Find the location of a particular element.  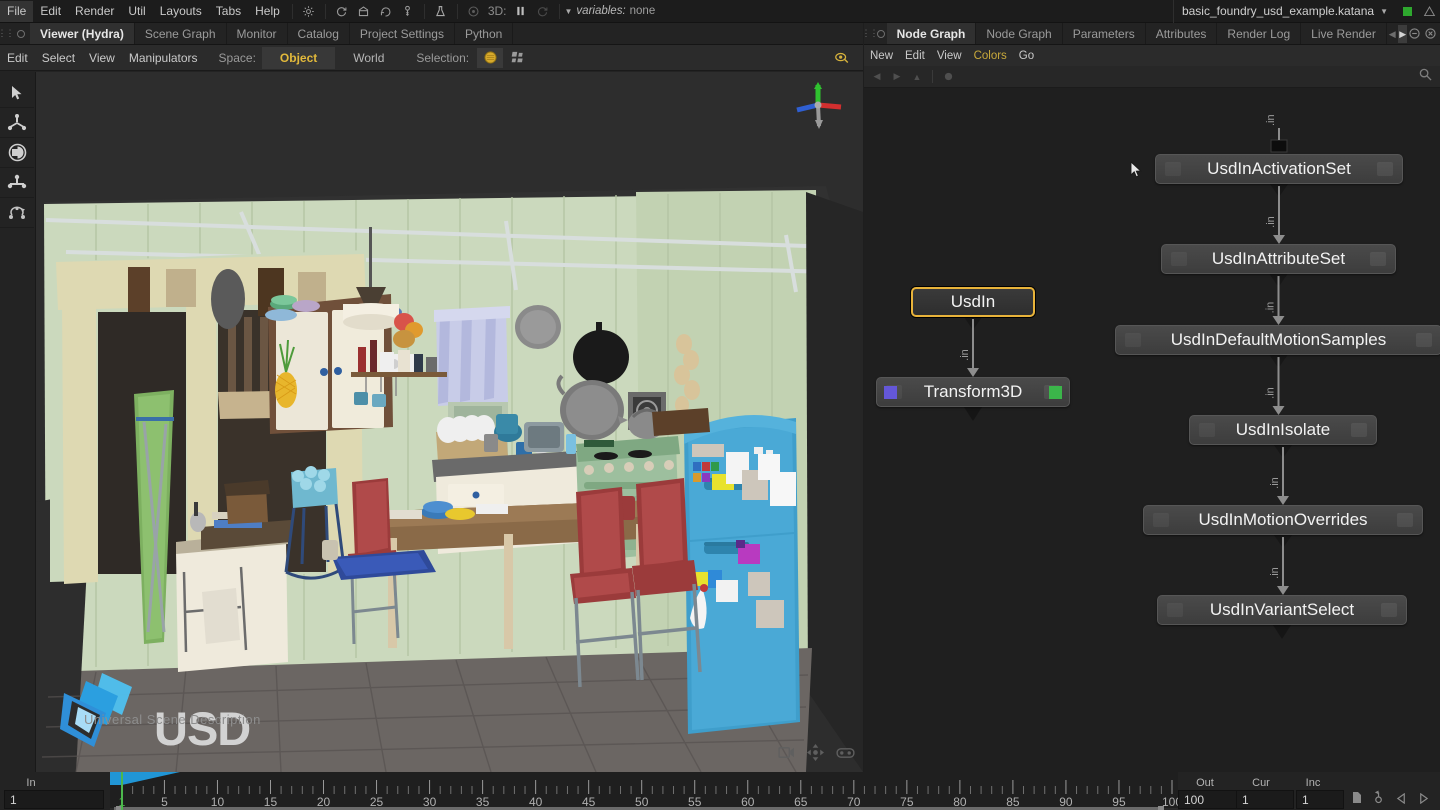

node-transform3d: Transform3D is located at coordinates (973, 392).